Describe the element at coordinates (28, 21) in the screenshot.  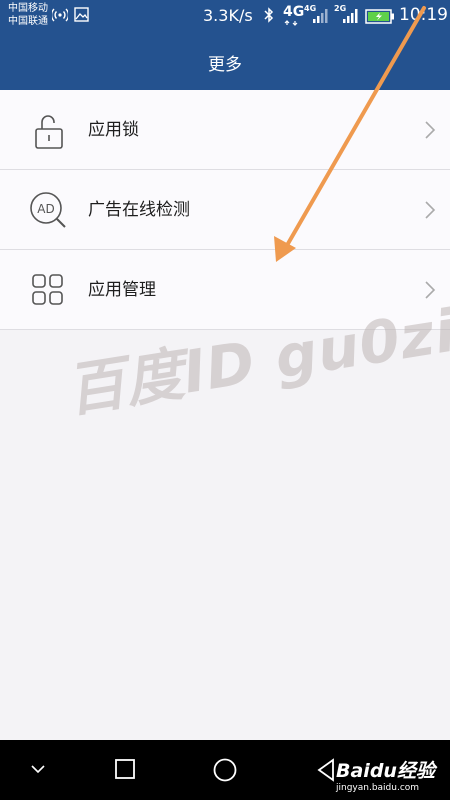
I see `carrier-2: 中国联通` at that location.